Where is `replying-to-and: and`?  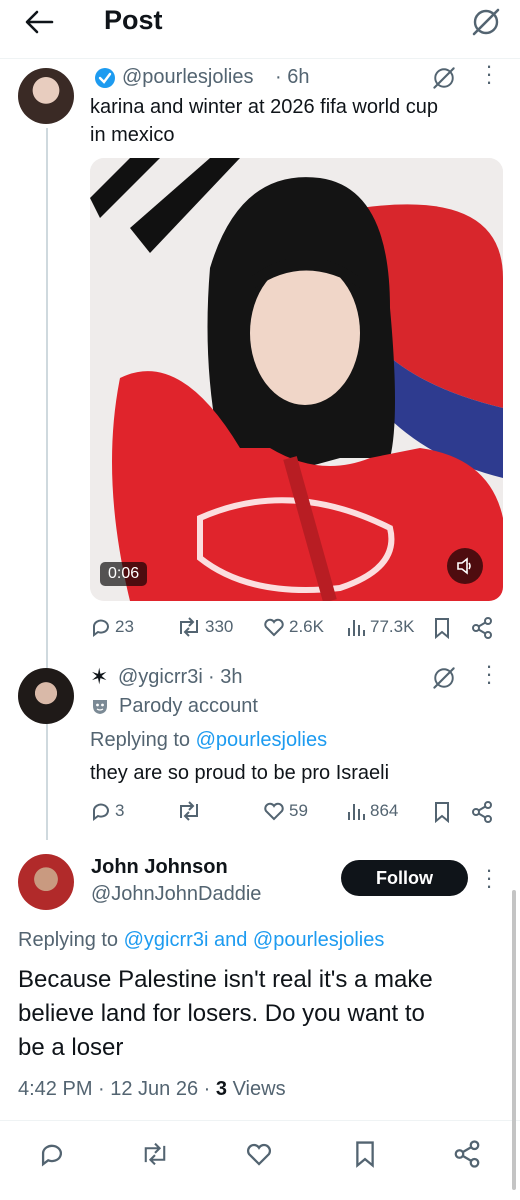 replying-to-and: and is located at coordinates (230, 940).